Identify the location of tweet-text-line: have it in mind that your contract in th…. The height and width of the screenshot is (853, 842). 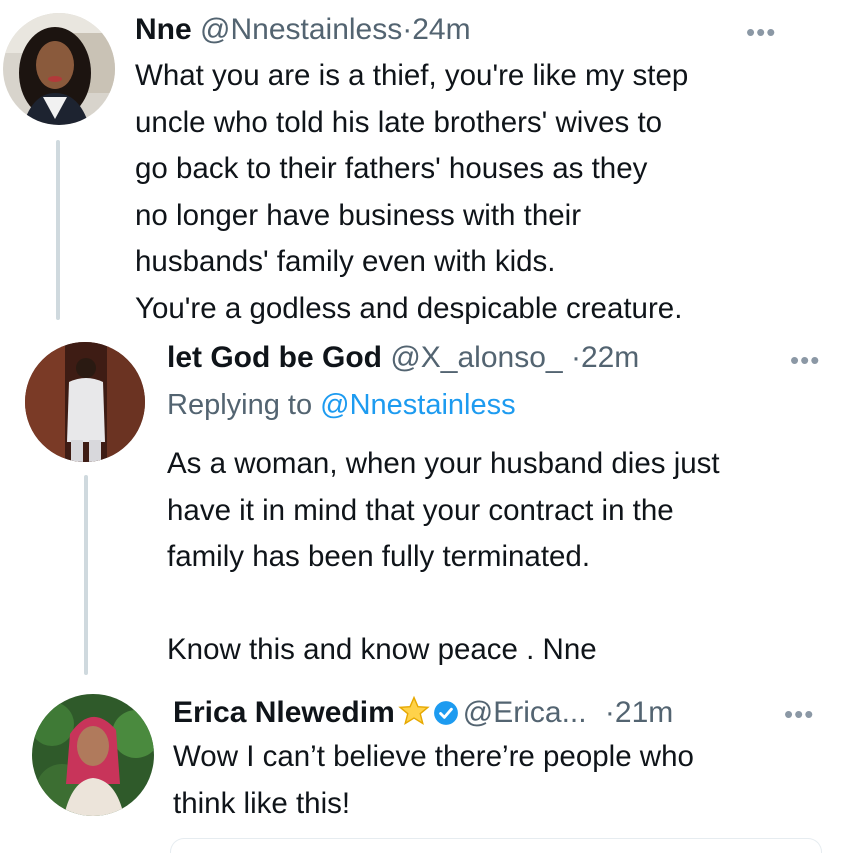
(420, 510).